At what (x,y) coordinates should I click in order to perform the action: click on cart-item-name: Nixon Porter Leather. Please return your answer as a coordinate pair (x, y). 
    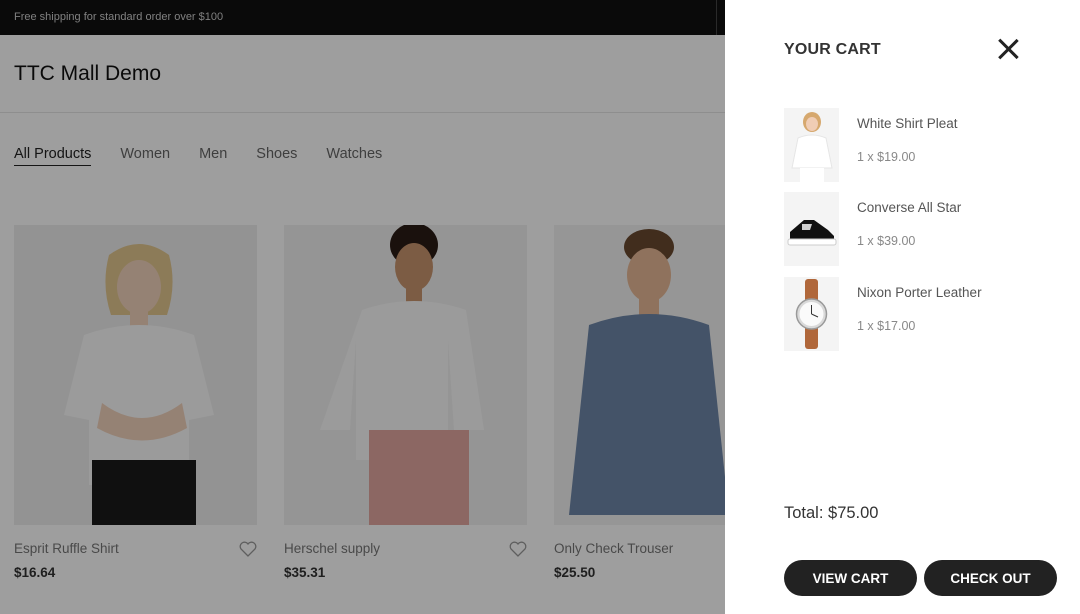
    Looking at the image, I should click on (919, 292).